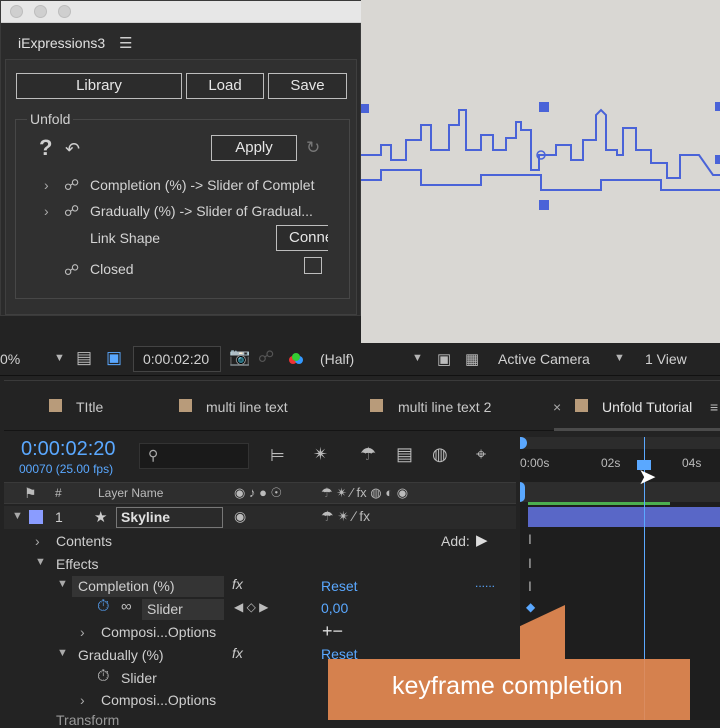 The image size is (720, 728). I want to click on hamburger-icon: ☰, so click(125, 43).